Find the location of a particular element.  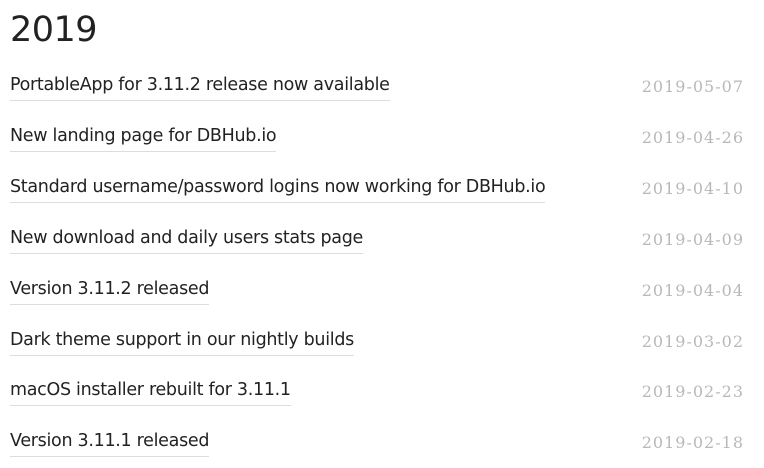

post-date: 2019-04-09 is located at coordinates (692, 239).